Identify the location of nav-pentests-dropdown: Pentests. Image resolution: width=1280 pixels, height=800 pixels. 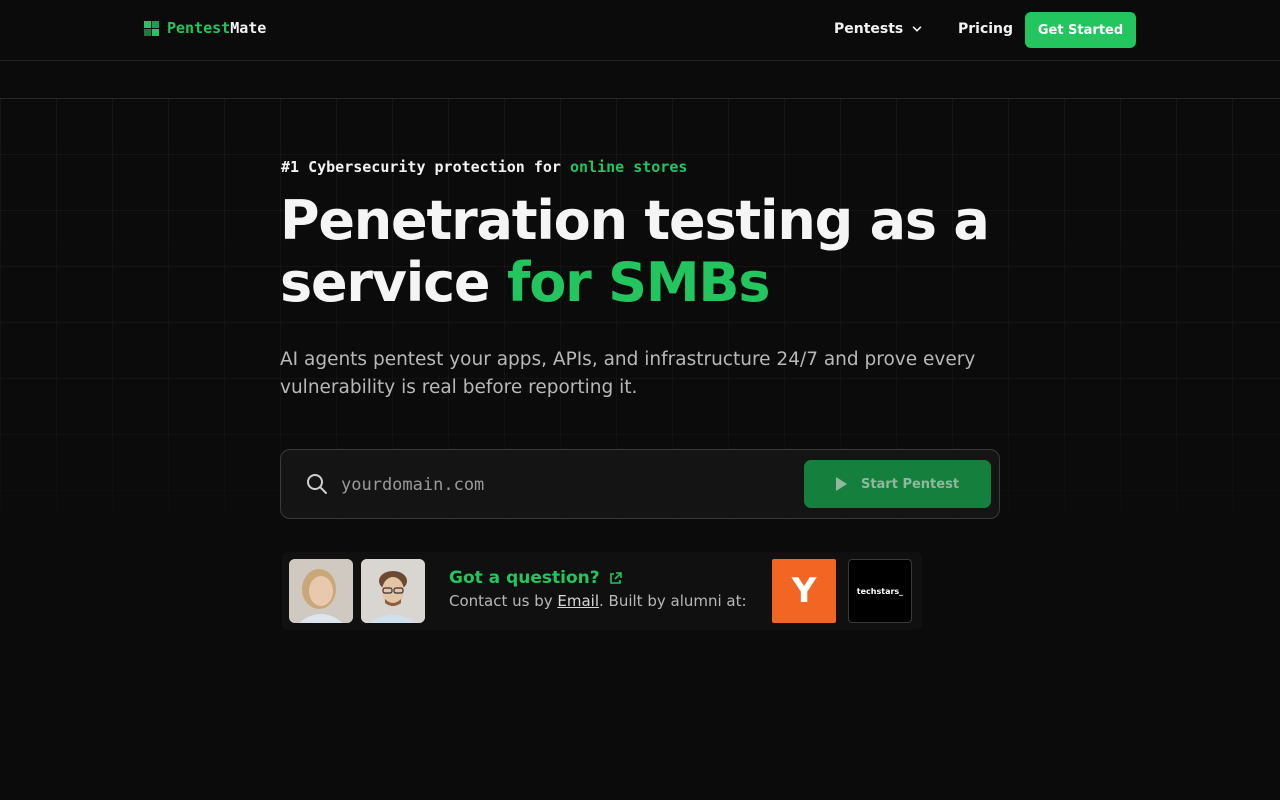
(878, 29).